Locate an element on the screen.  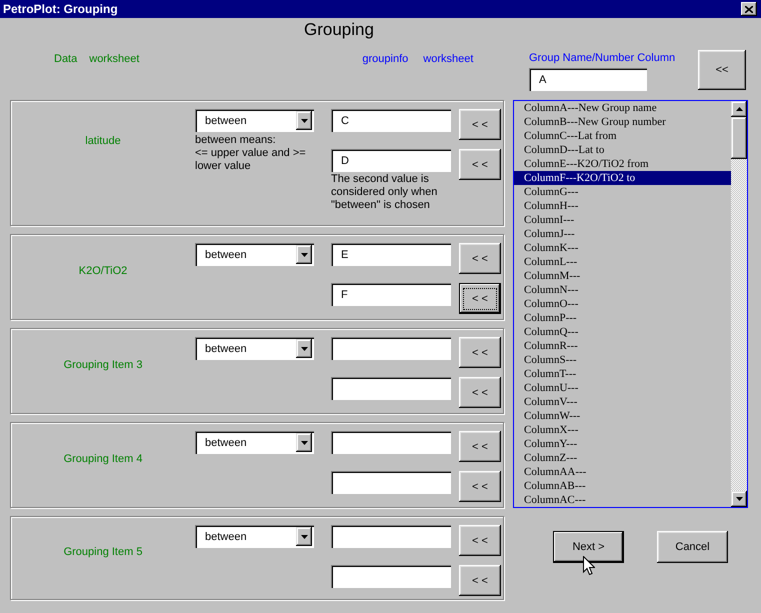
group-label: Grouping Item 5 is located at coordinates (103, 552).